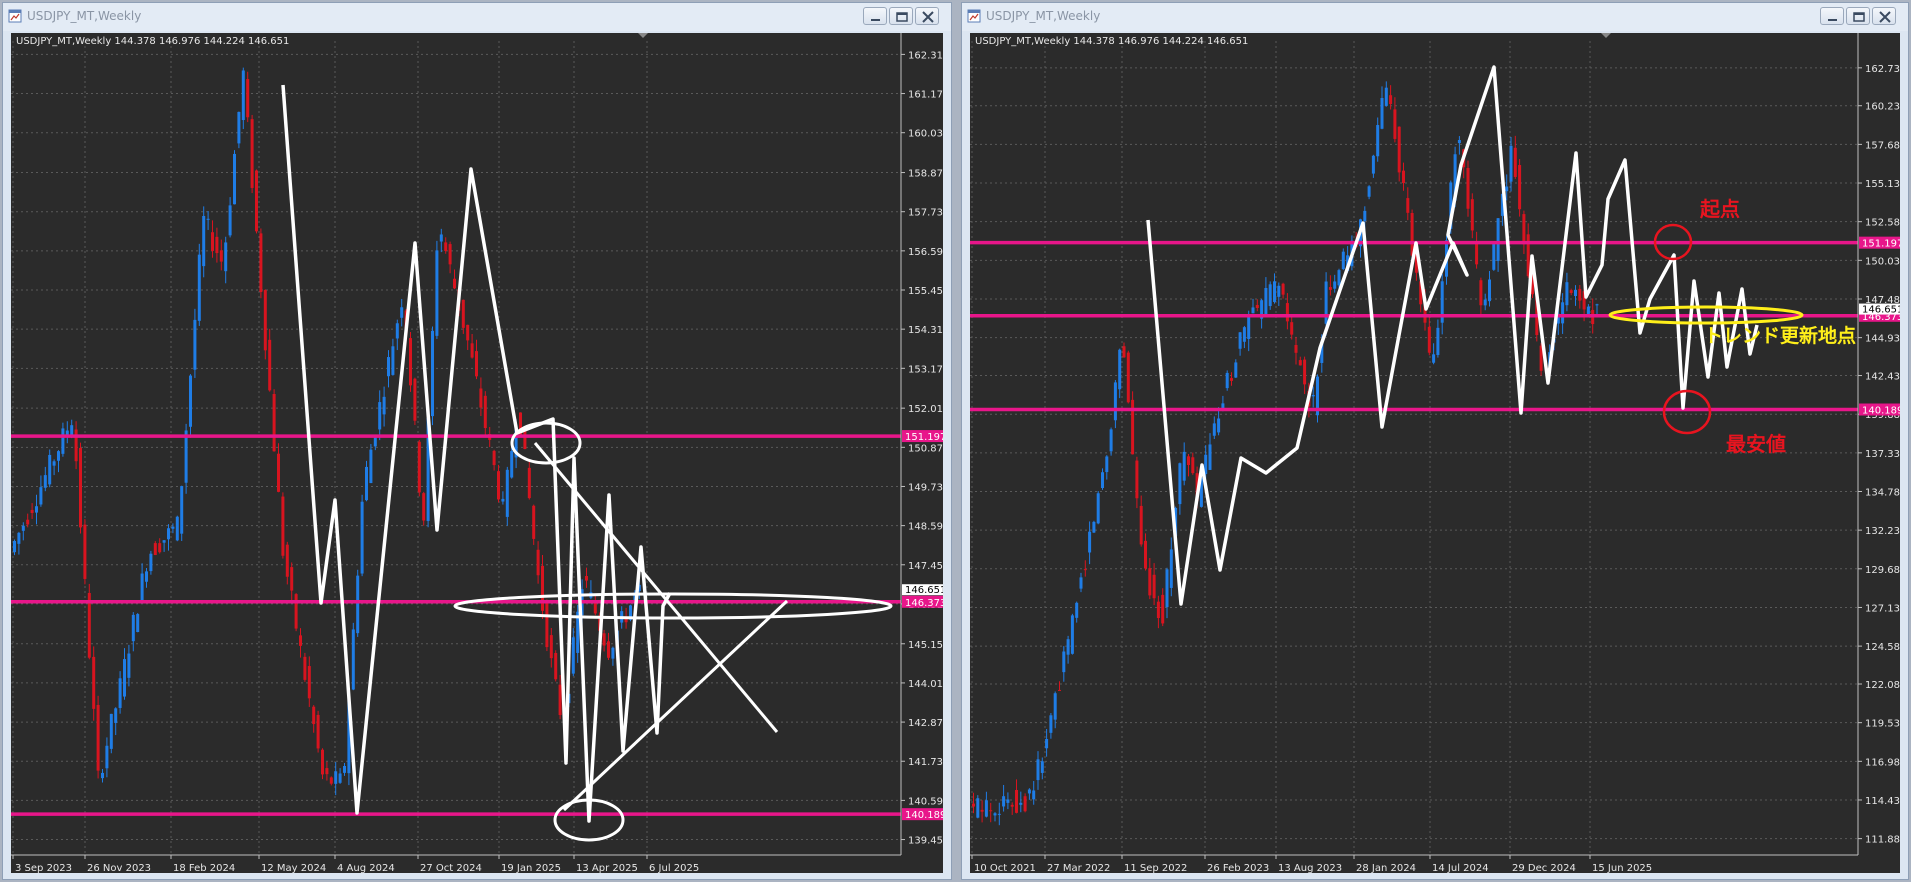 Image resolution: width=1911 pixels, height=882 pixels. What do you see at coordinates (204, 868) in the screenshot?
I see `time-tick-label: 18 Feb 2024` at bounding box center [204, 868].